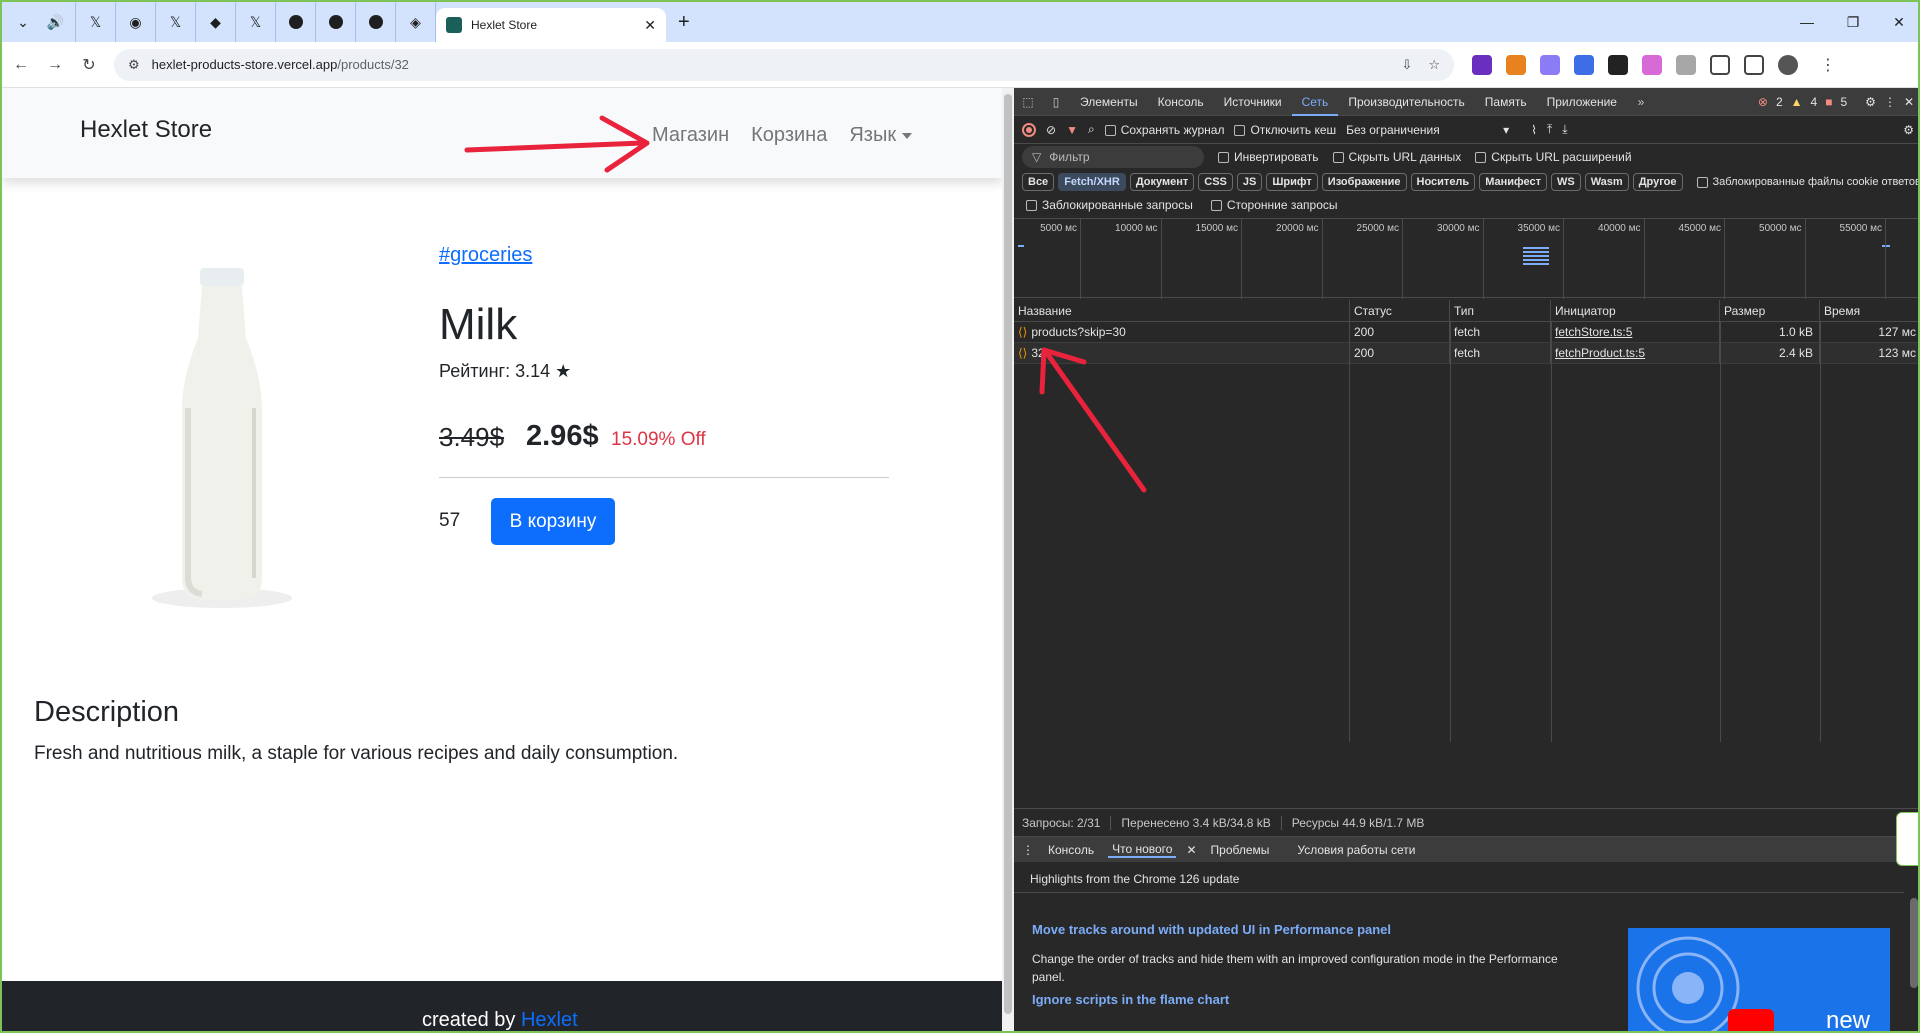 The width and height of the screenshot is (1920, 1033). Describe the element at coordinates (1162, 182) in the screenshot. I see `type-chip: Документ` at that location.